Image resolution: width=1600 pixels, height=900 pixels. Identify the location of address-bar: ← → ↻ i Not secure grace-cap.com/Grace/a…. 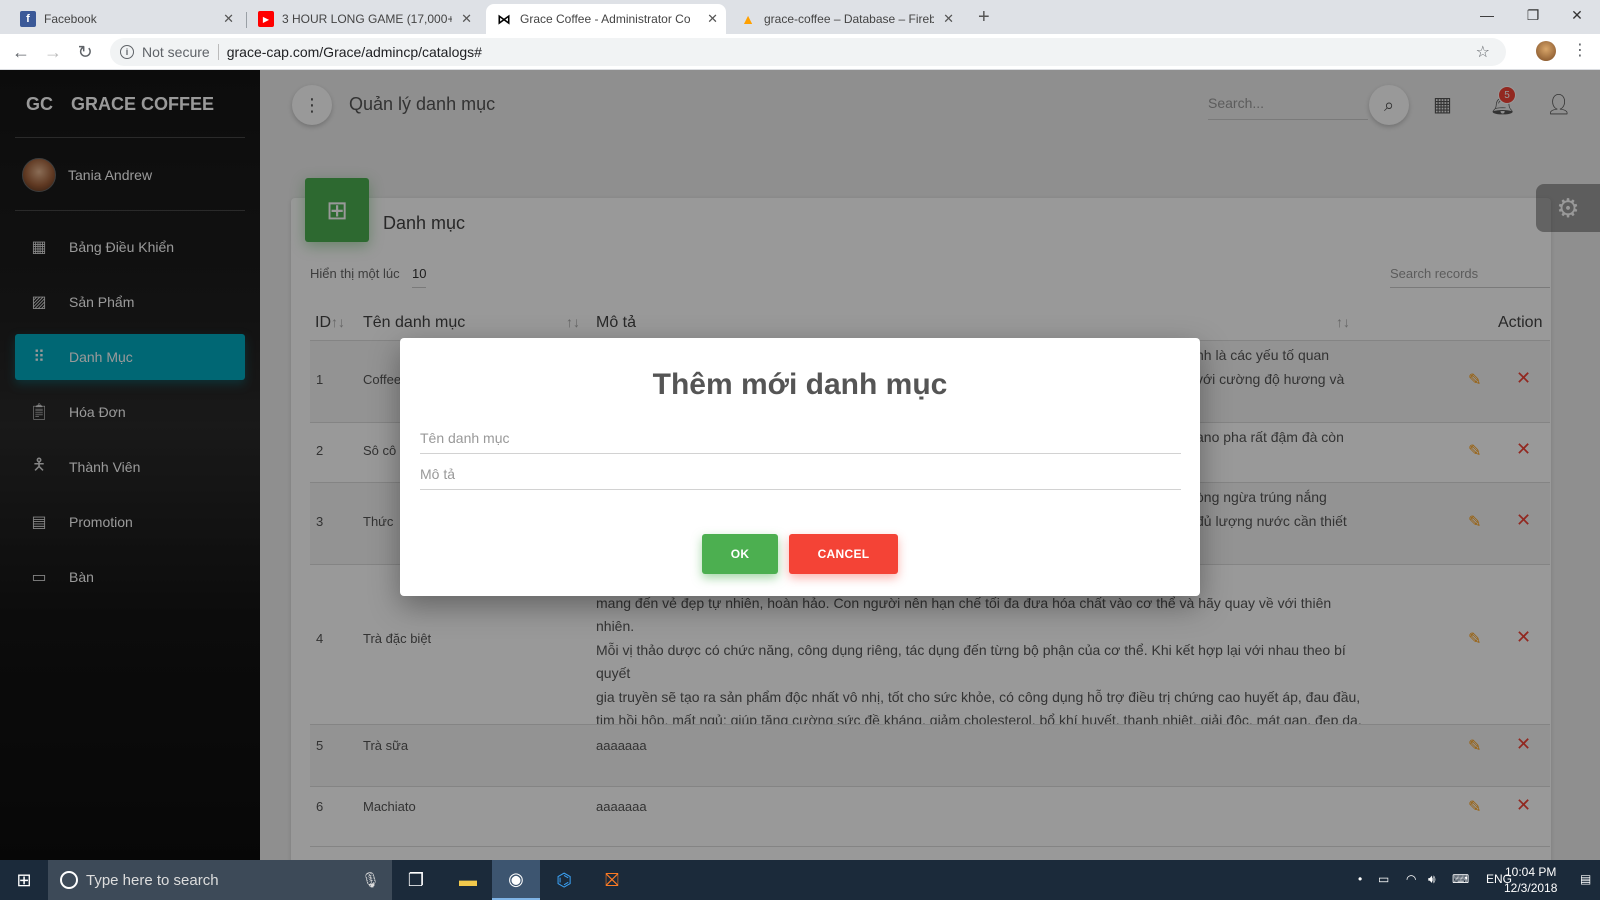
(800, 52).